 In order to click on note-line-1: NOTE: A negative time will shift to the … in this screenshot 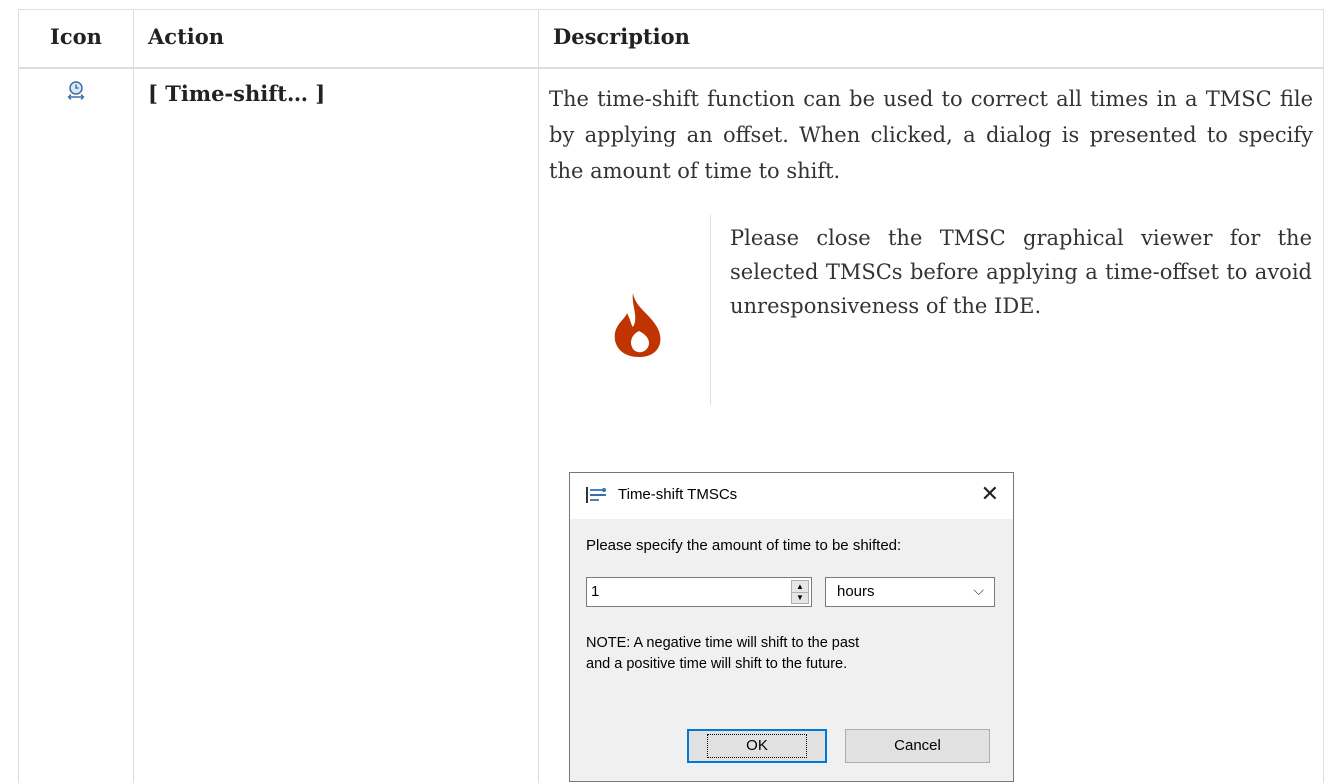, I will do `click(723, 642)`.